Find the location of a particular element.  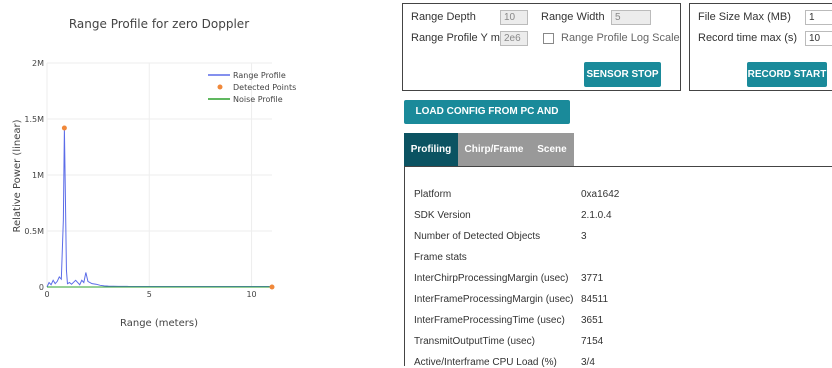

stat-value: 0xa1642 is located at coordinates (600, 194).